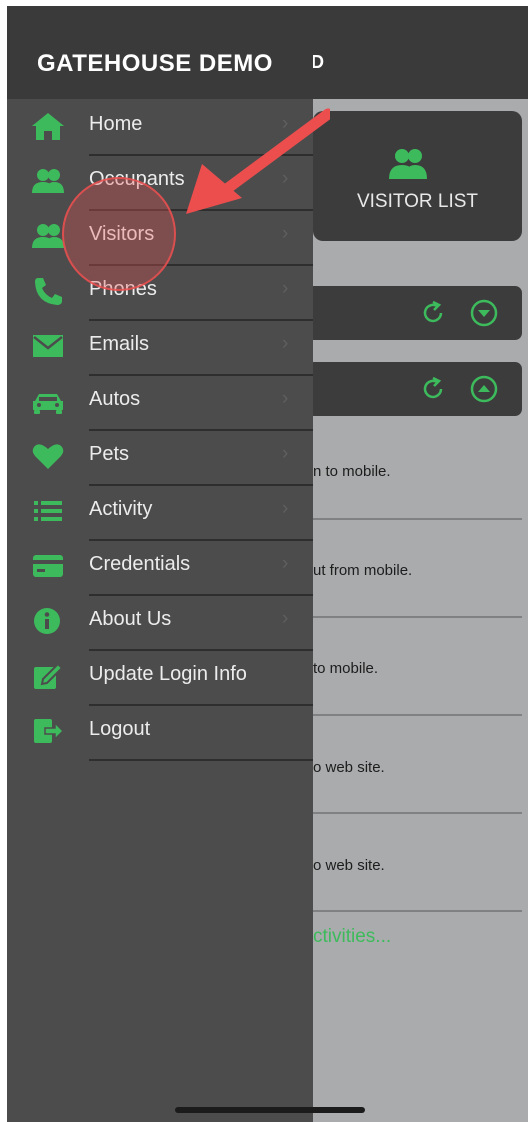 The width and height of the screenshot is (528, 1122). Describe the element at coordinates (484, 389) in the screenshot. I see `chevron-up-circle-icon` at that location.